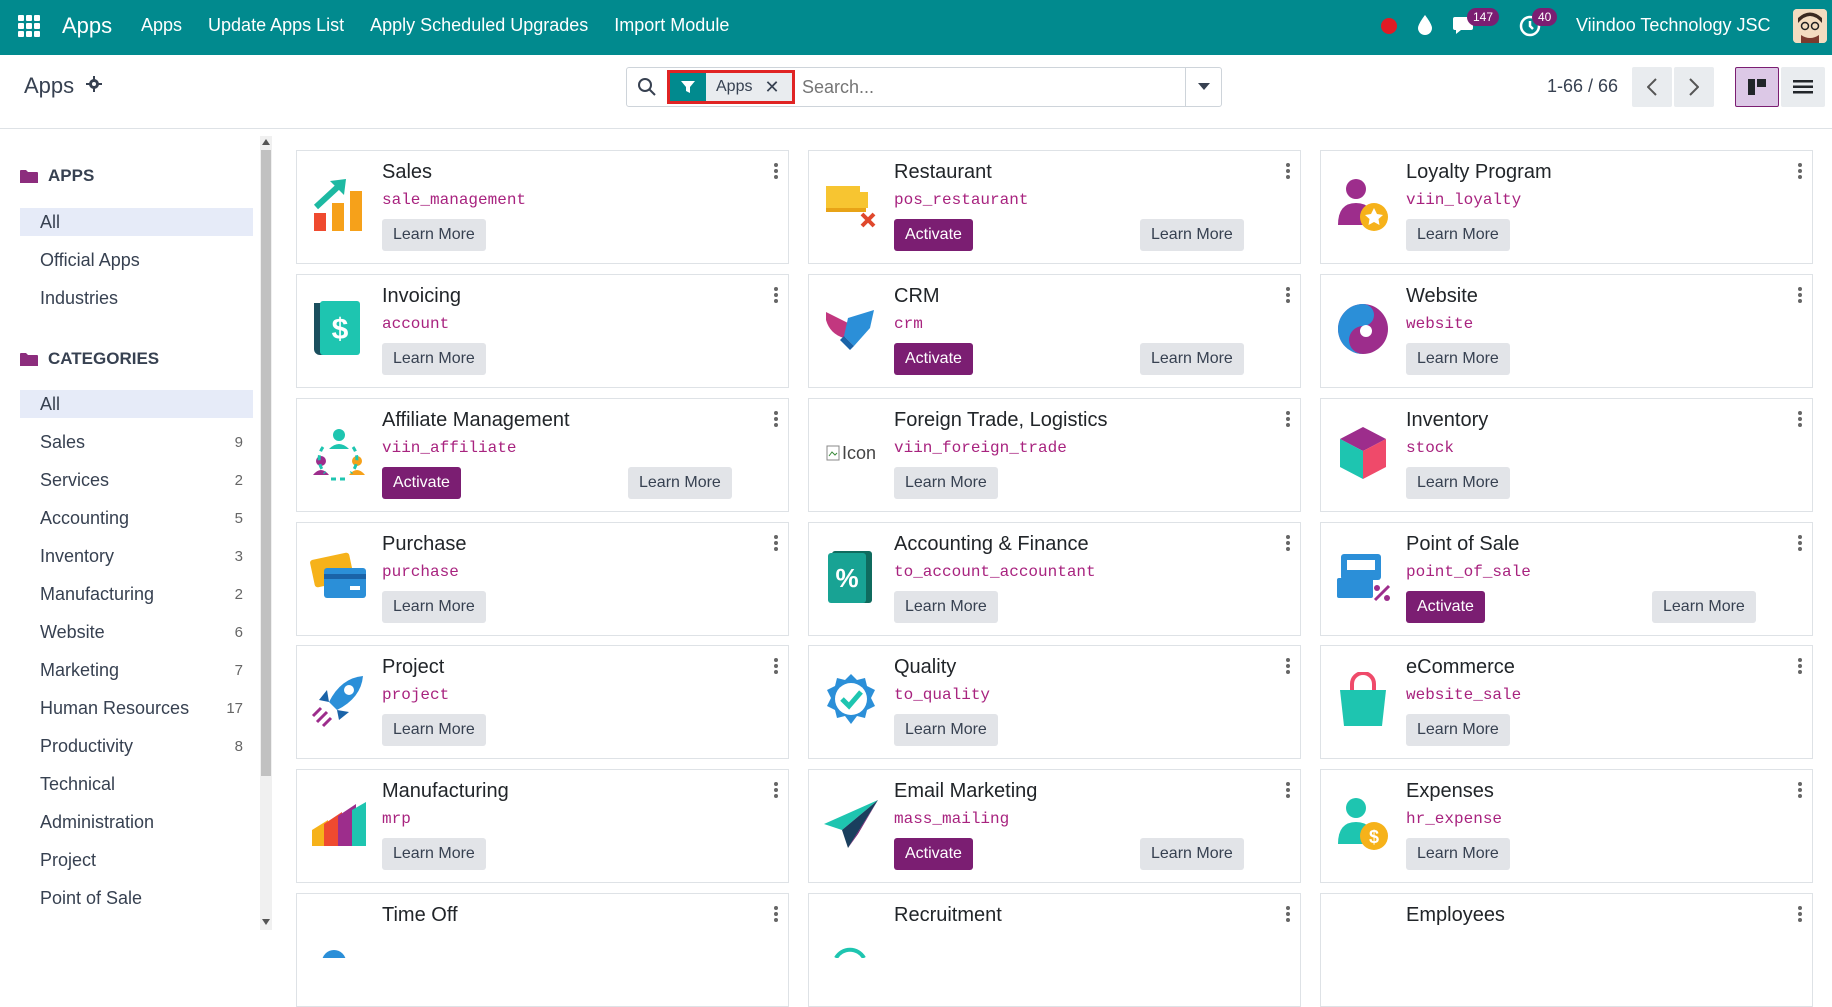 The height and width of the screenshot is (1007, 1832). Describe the element at coordinates (276, 25) in the screenshot. I see `menu-update-apps-list: Update Apps List` at that location.